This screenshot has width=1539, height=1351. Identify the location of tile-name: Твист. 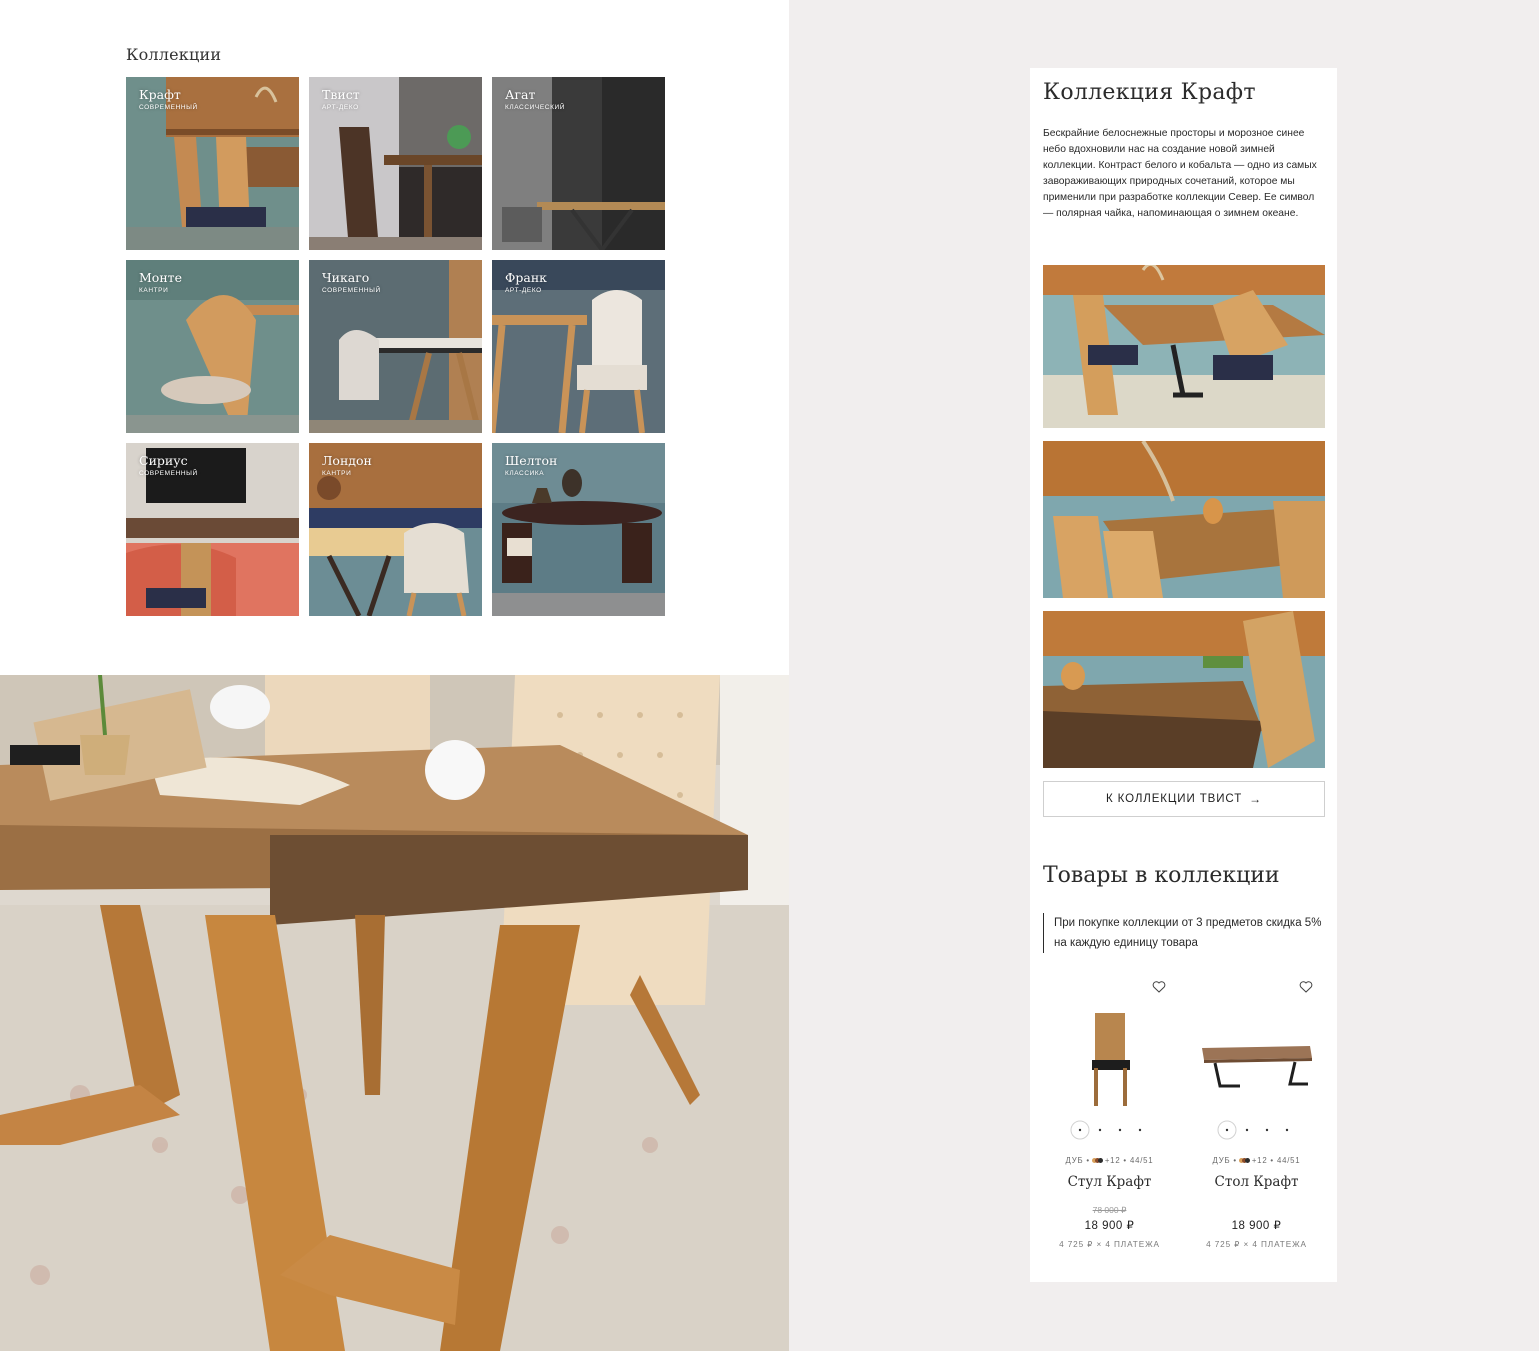
(341, 94).